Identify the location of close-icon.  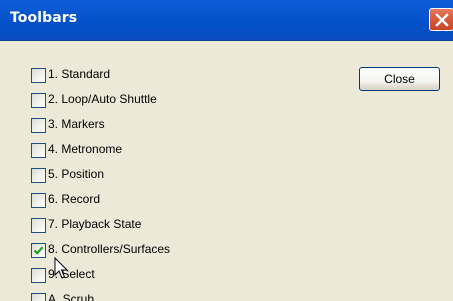
(442, 20).